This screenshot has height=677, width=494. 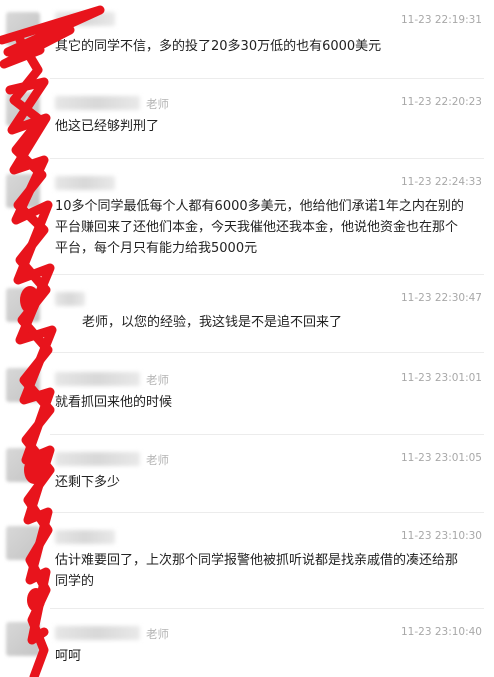 I want to click on message-time: 11-23 23:01:05, so click(x=441, y=458).